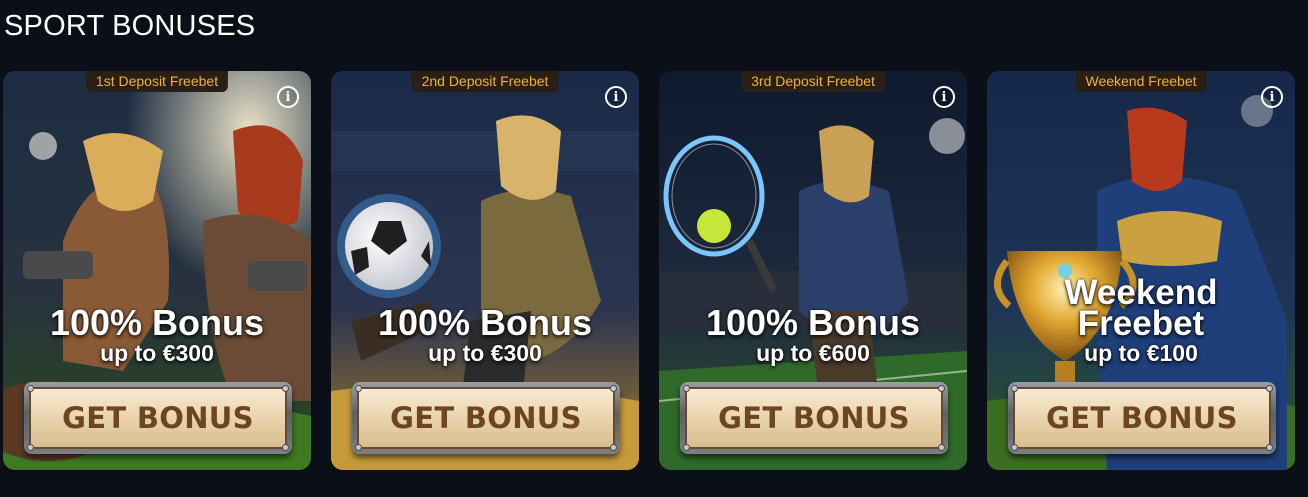  What do you see at coordinates (485, 81) in the screenshot?
I see `bonus-tag: 2nd Deposit Freebet` at bounding box center [485, 81].